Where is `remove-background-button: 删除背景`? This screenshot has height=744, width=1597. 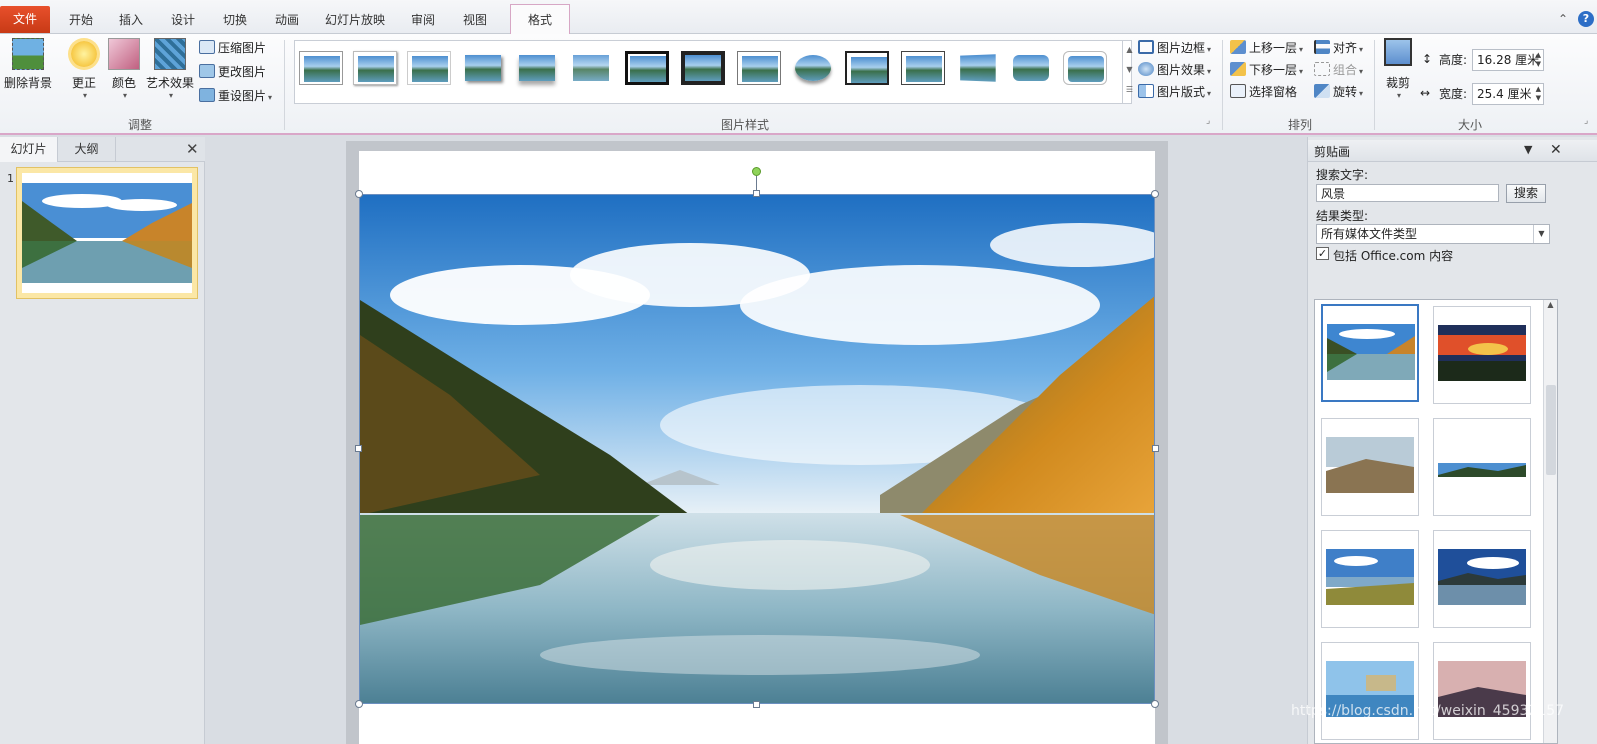
remove-background-button: 删除背景 is located at coordinates (28, 64).